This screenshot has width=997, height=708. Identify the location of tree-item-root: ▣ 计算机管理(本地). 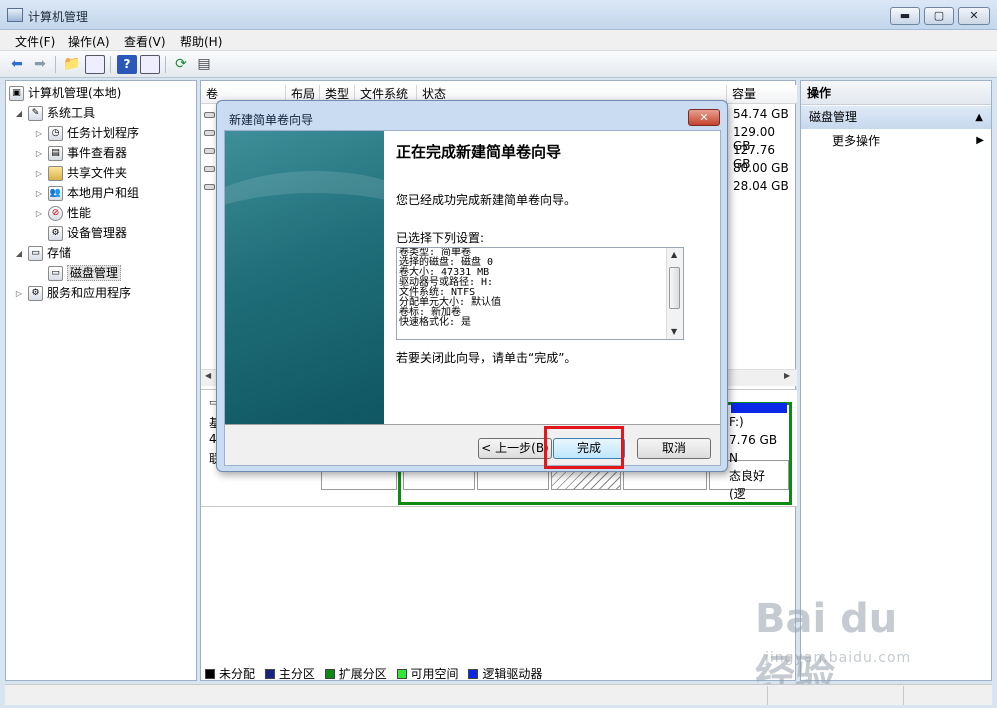
(65, 93).